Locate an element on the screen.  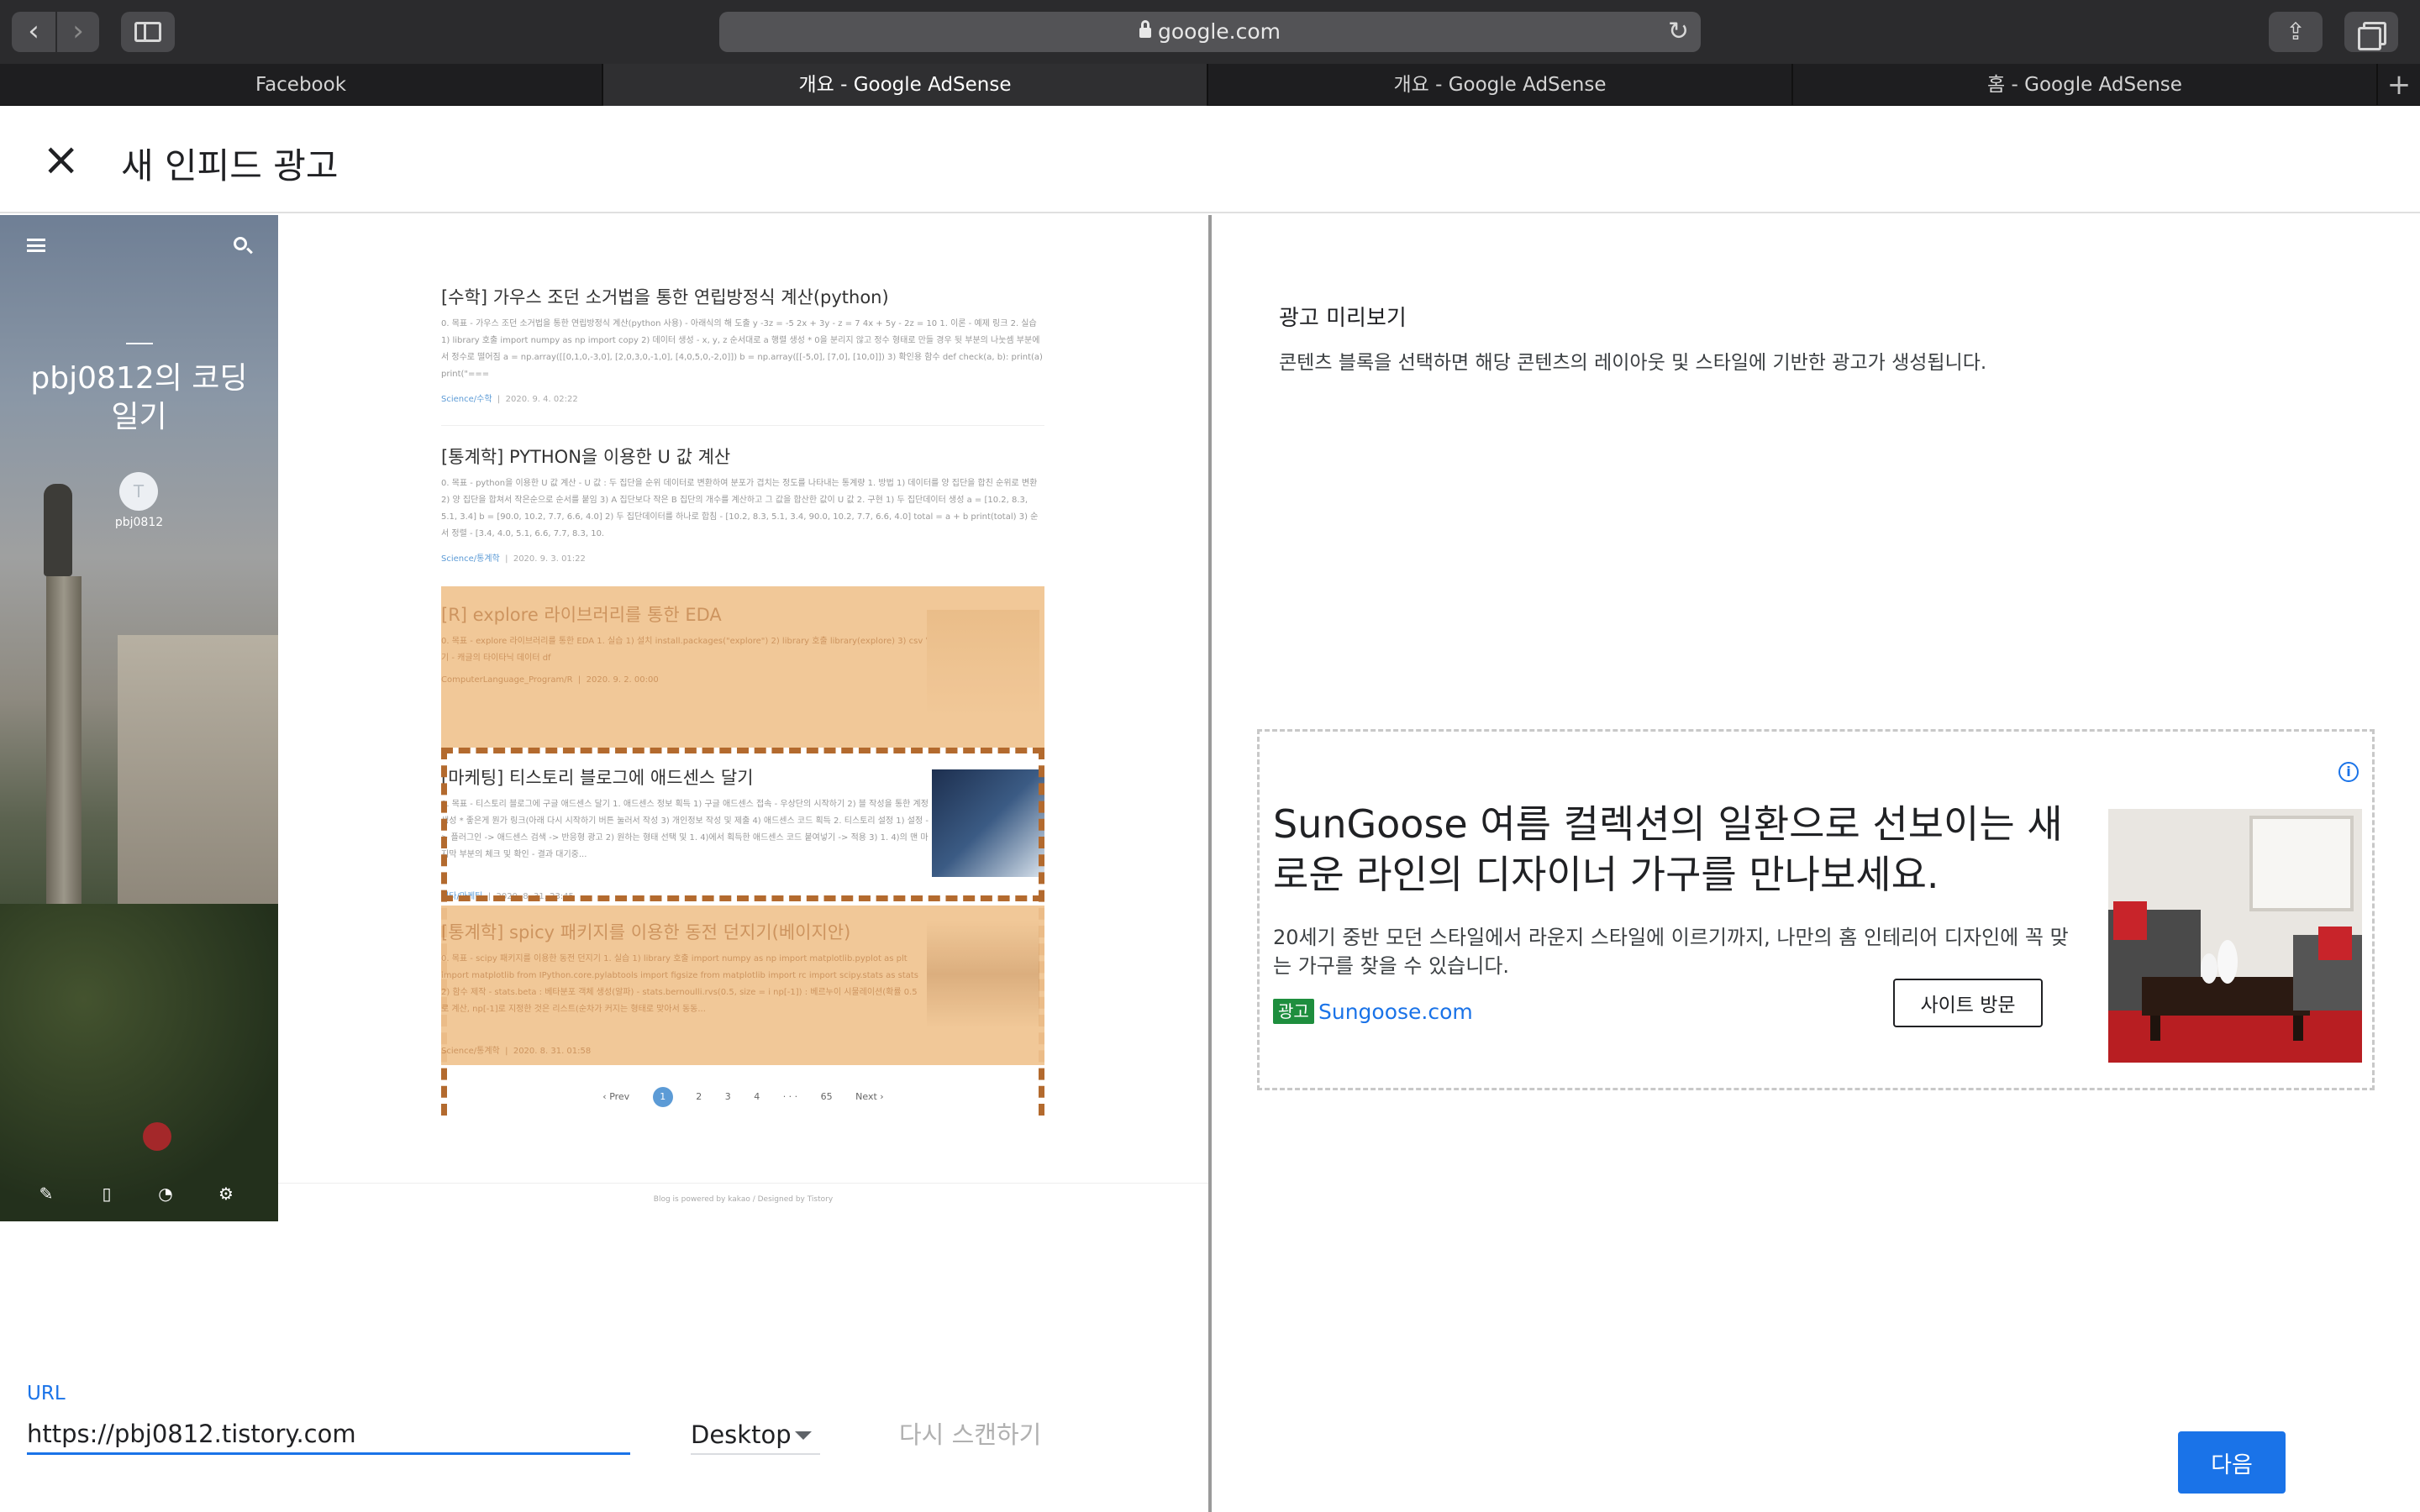
write-icon: ✎ is located at coordinates (46, 1193).